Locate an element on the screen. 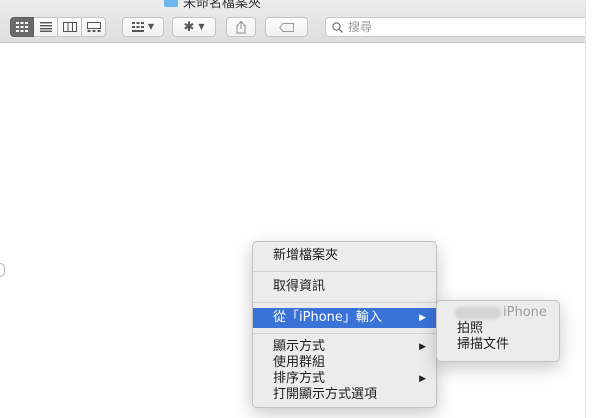  gallery-view-button is located at coordinates (94, 27).